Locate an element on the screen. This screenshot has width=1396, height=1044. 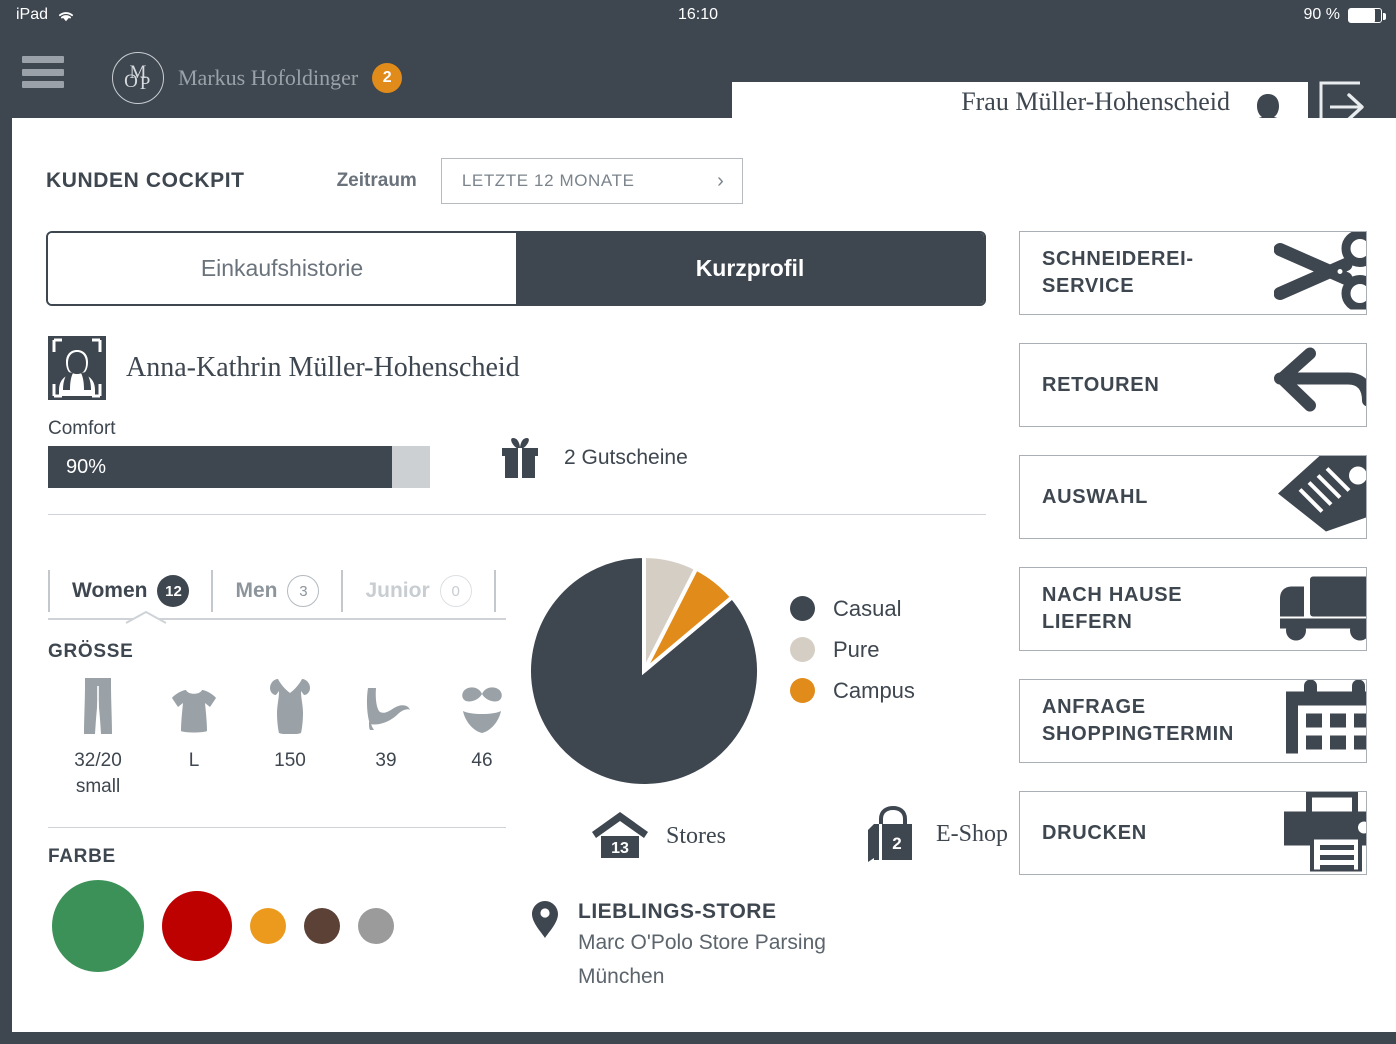
segment-men-label: Men is located at coordinates (256, 590).